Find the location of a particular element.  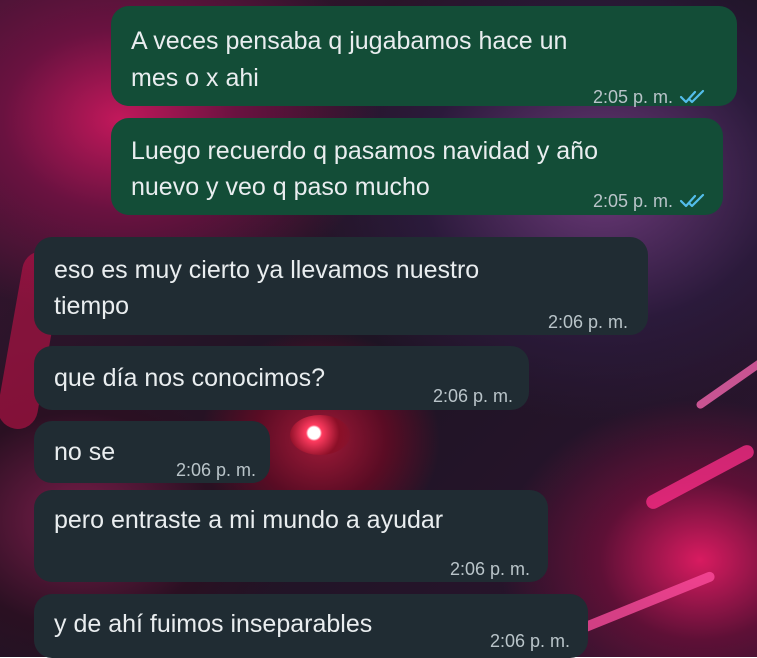

message-text: A veces pensaba q jugabamos hace un is located at coordinates (349, 41).